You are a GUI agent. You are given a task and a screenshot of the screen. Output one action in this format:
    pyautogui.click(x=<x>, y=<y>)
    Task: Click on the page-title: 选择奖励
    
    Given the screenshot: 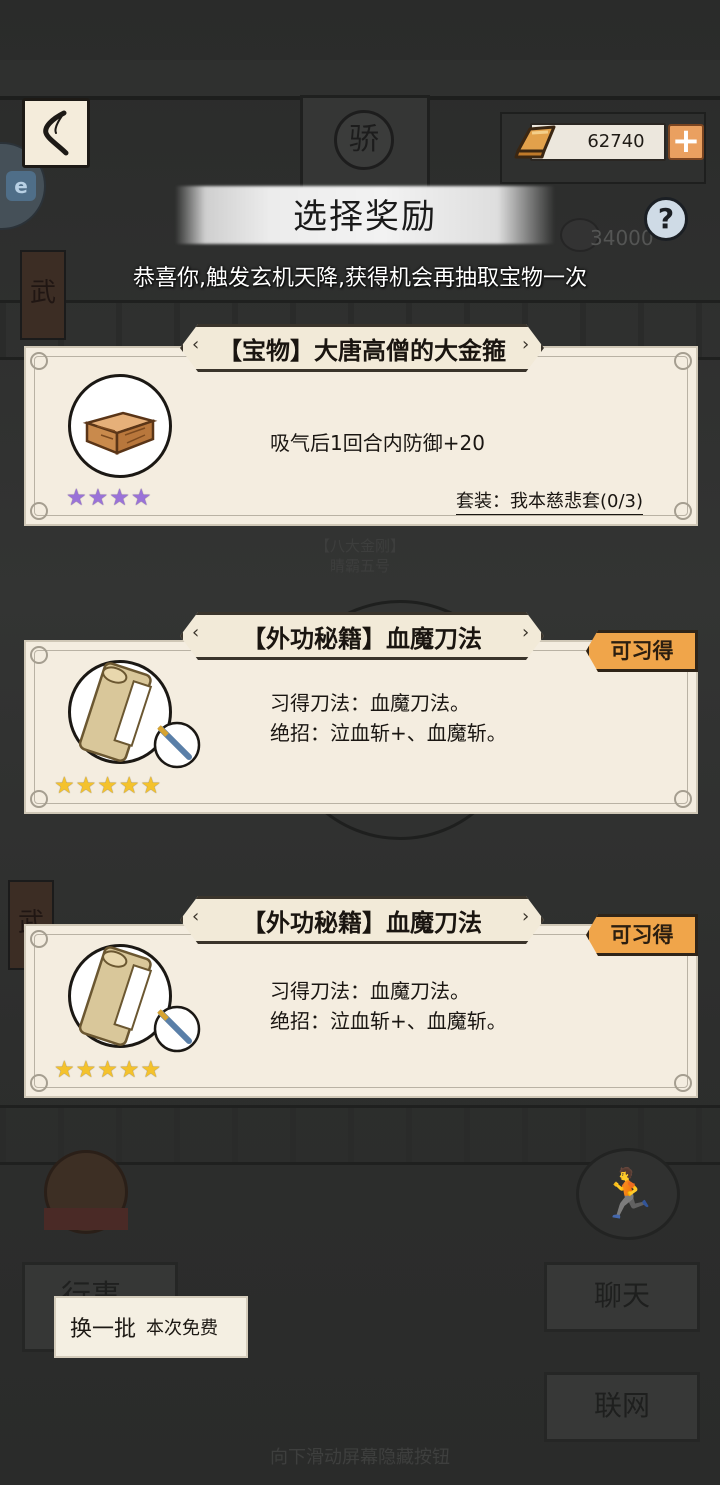 What is the action you would take?
    pyautogui.click(x=365, y=217)
    